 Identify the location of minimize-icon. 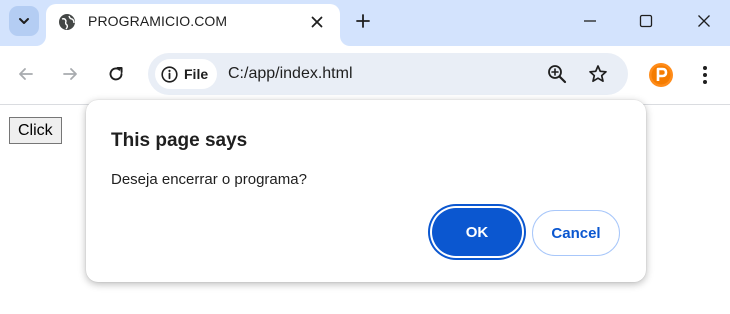
(590, 21).